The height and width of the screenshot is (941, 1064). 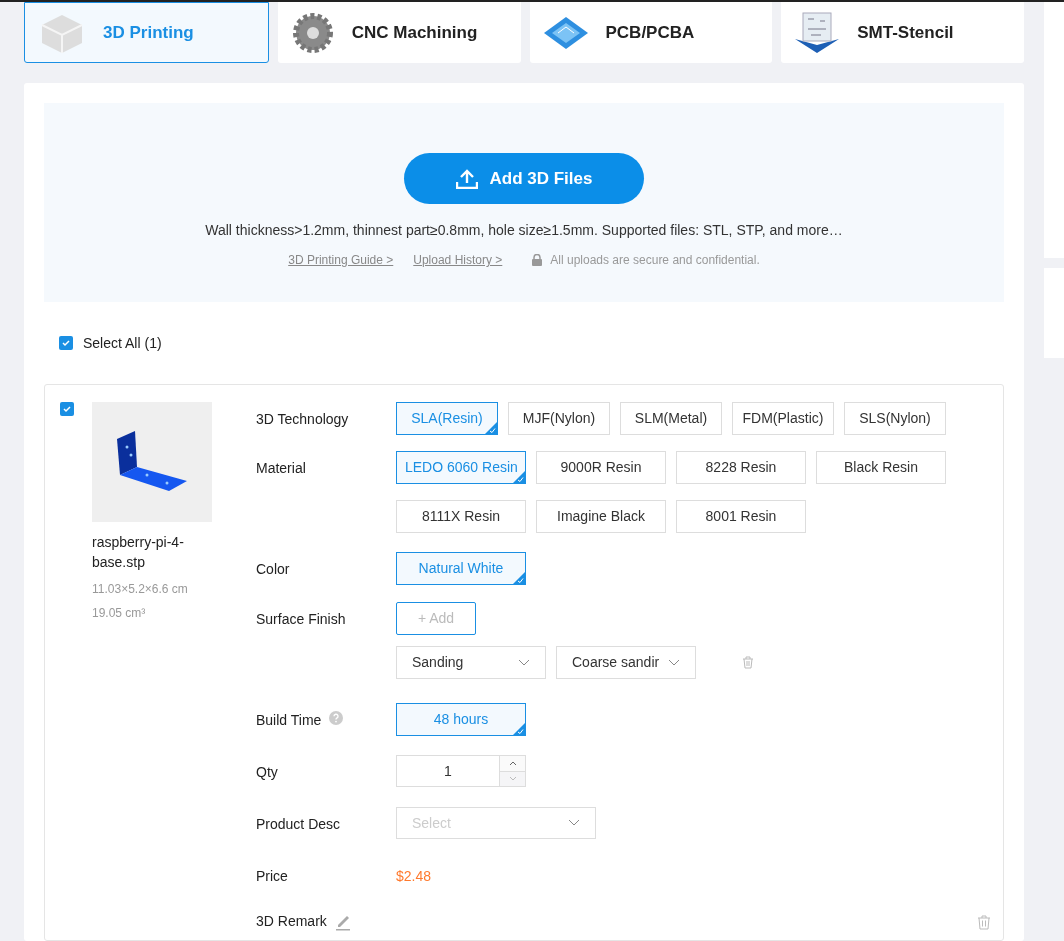 What do you see at coordinates (122, 343) in the screenshot?
I see `select-all-label: Select All (1)` at bounding box center [122, 343].